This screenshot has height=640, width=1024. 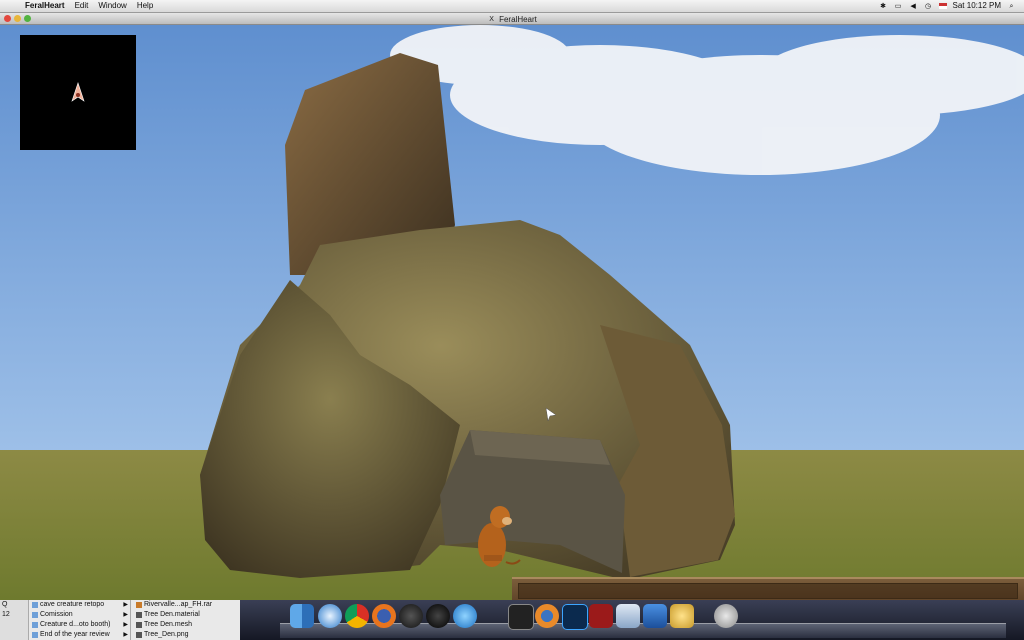 I want to click on menu-app-name: FeralHeart, so click(x=45, y=6).